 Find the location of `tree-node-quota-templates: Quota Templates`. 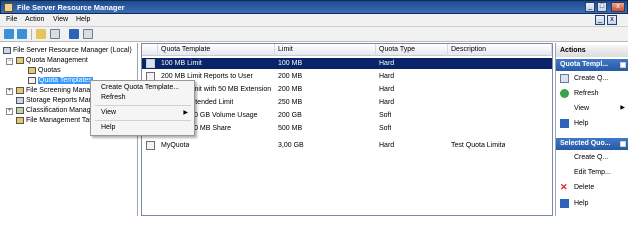

tree-node-quota-templates: Quota Templates is located at coordinates (60, 81).